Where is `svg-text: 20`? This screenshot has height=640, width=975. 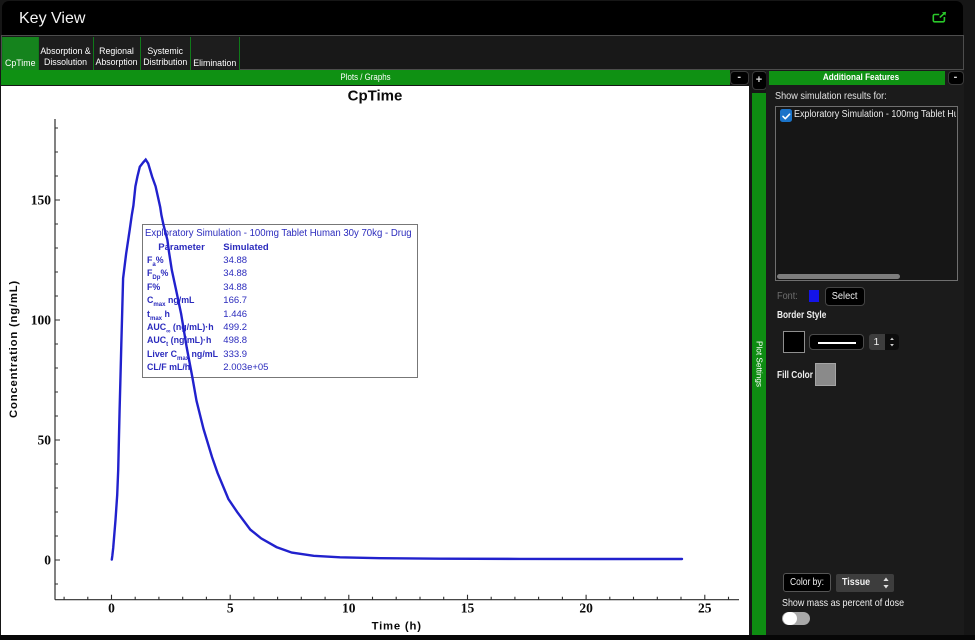 svg-text: 20 is located at coordinates (586, 608).